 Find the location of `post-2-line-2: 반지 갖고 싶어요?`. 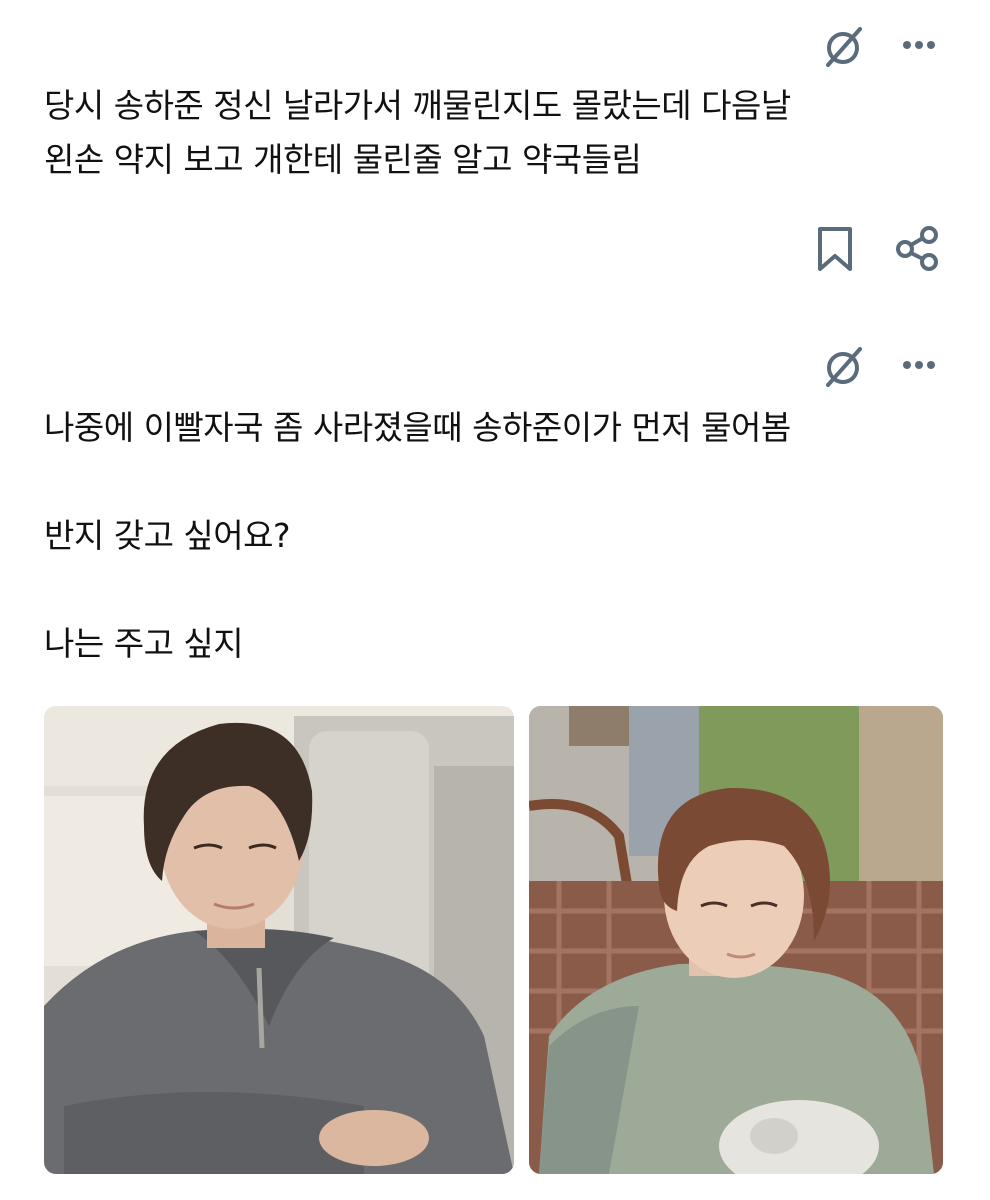

post-2-line-2: 반지 갖고 싶어요? is located at coordinates (167, 535).